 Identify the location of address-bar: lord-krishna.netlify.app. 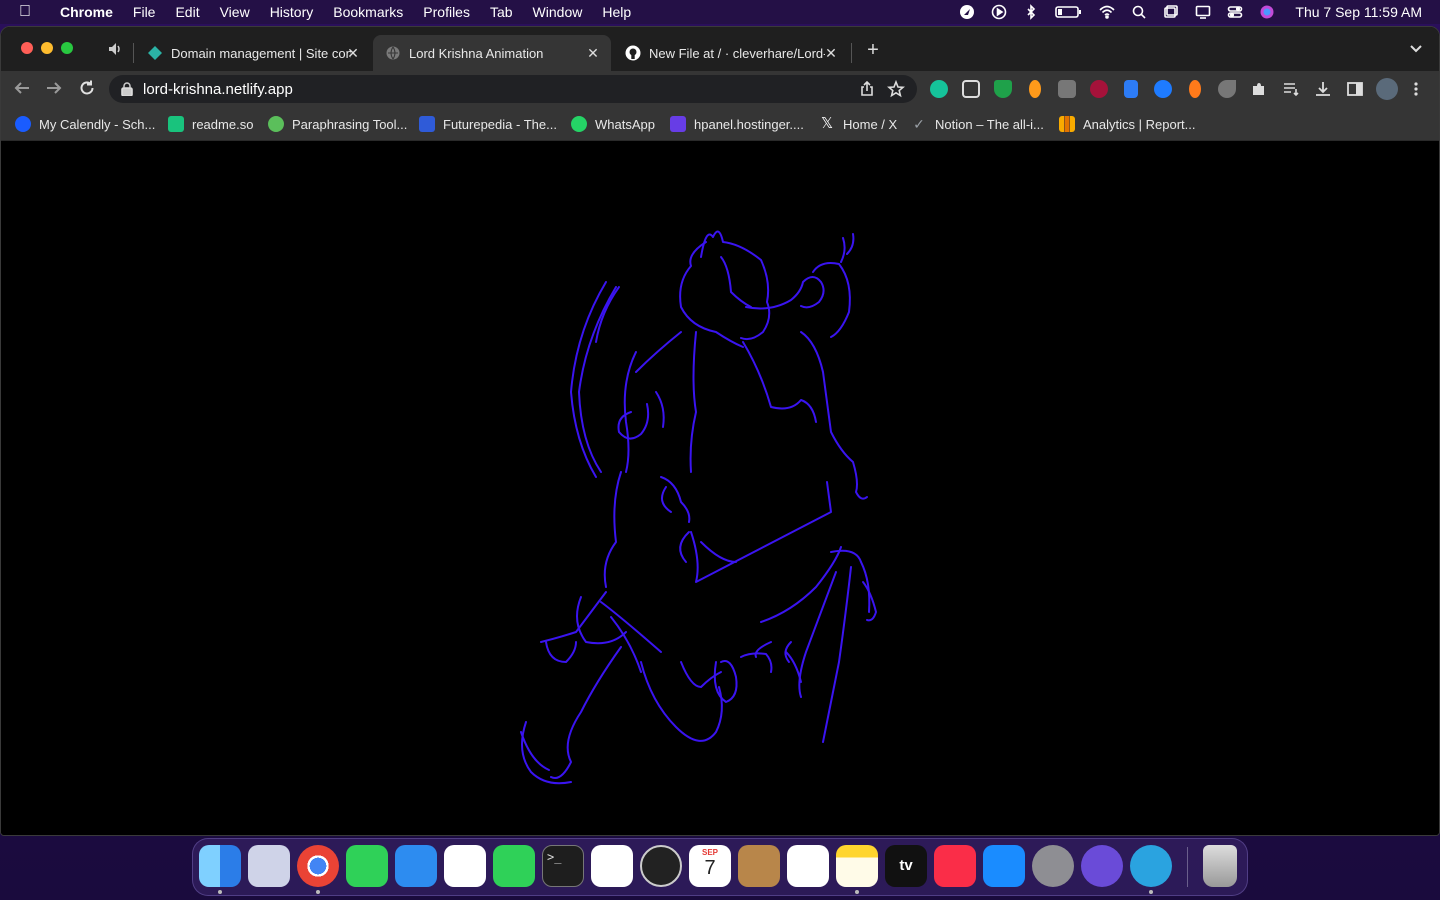
(513, 89).